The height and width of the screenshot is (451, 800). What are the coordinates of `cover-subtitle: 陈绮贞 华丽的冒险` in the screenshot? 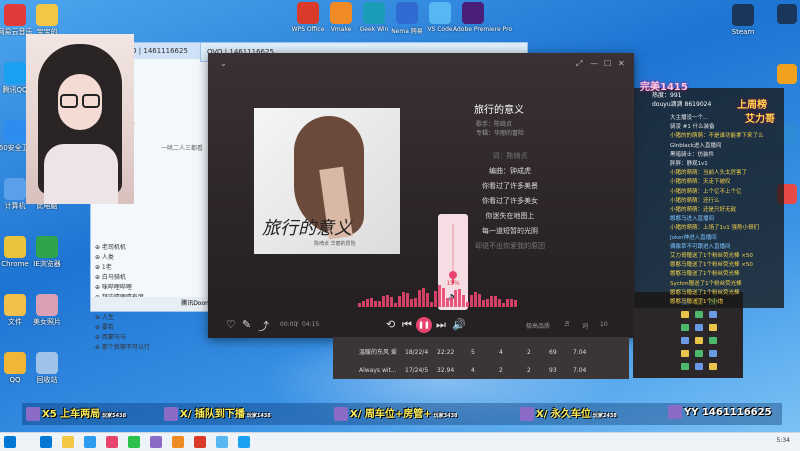 It's located at (335, 244).